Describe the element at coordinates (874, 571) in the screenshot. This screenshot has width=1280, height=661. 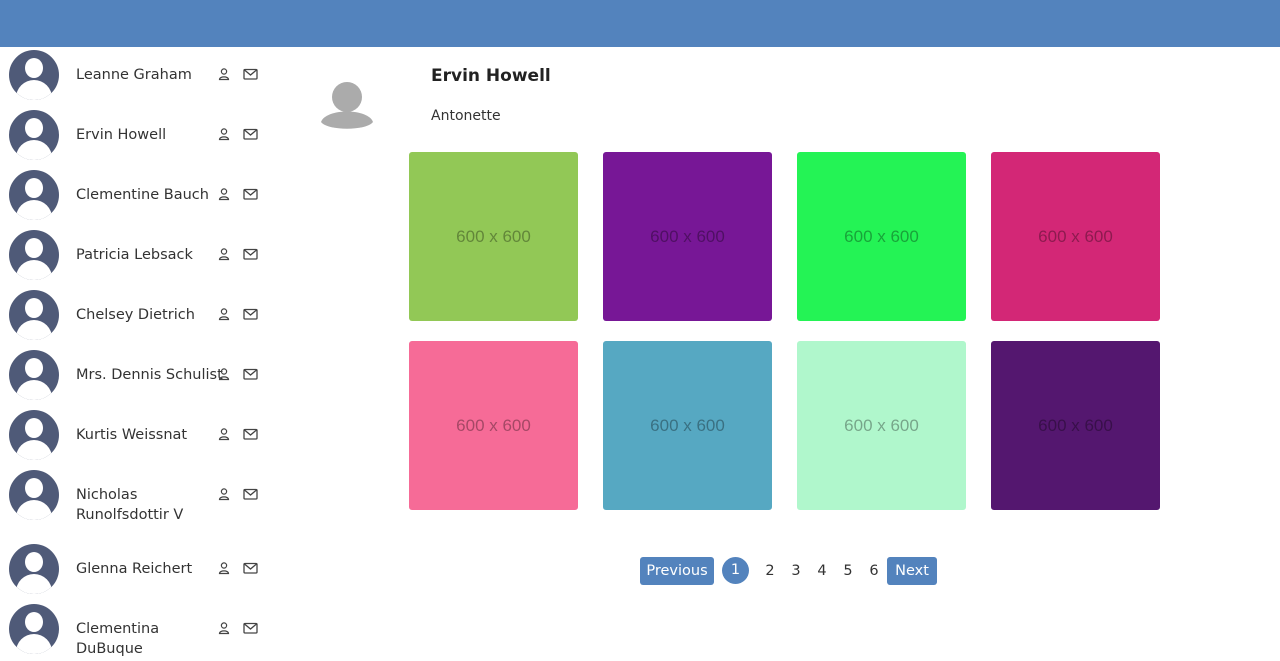
I see `page-6-button: 6` at that location.